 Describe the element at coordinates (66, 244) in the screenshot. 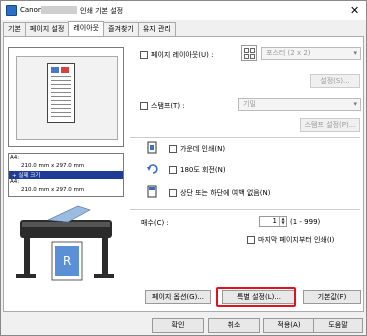

I see `printer-illustration: R` at that location.